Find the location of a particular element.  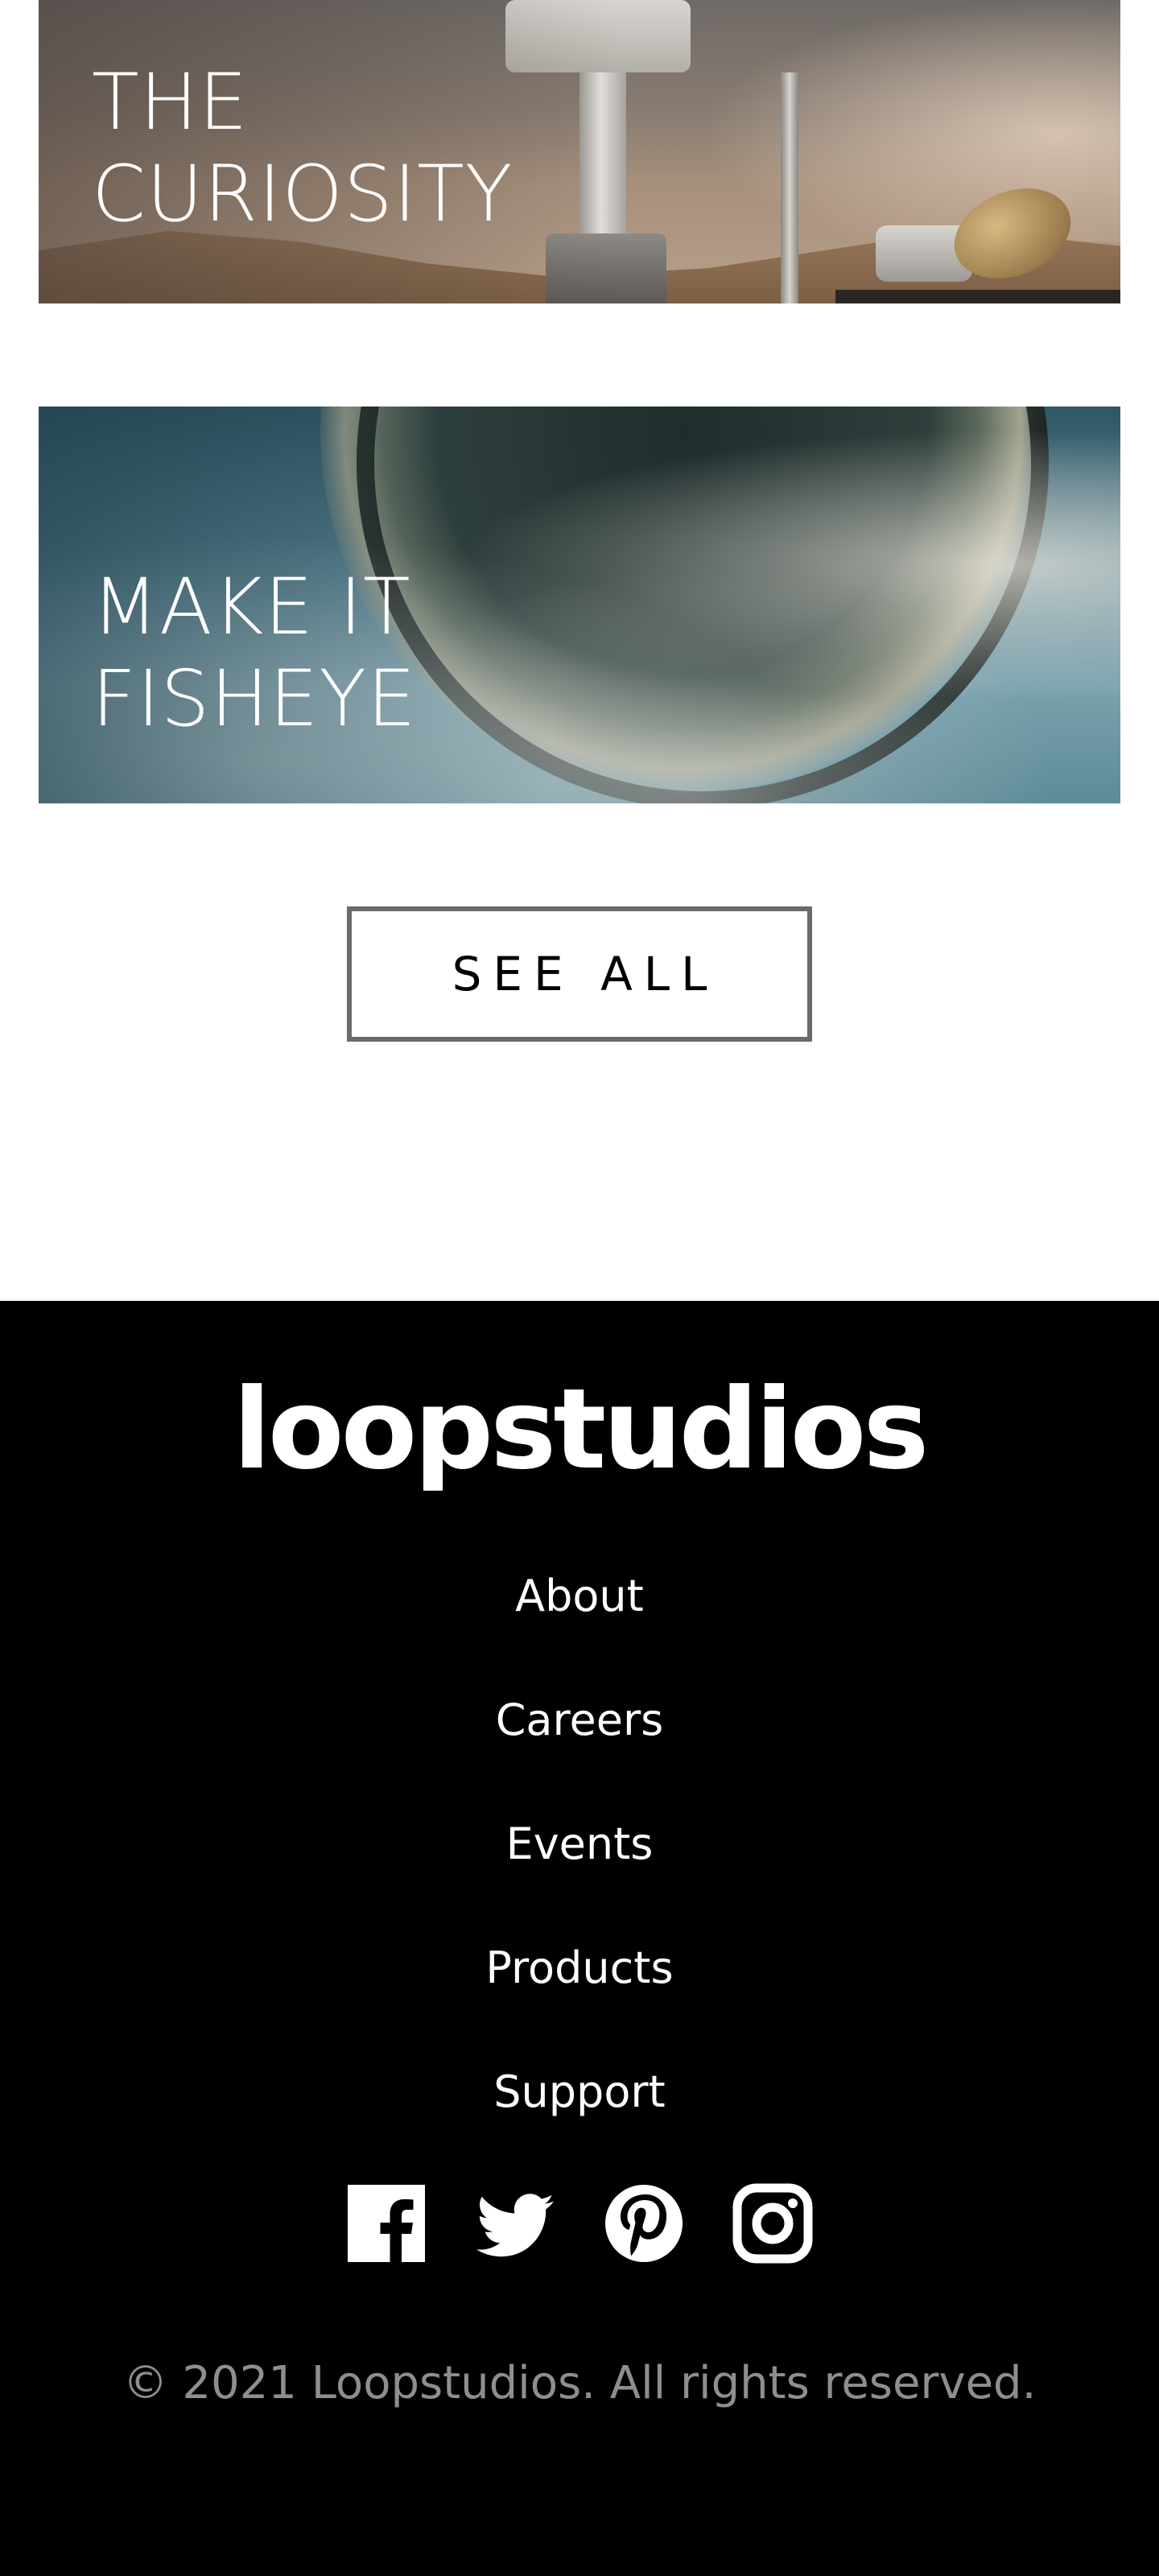

card-title: MAKE IT FISHEYE is located at coordinates (254, 653).